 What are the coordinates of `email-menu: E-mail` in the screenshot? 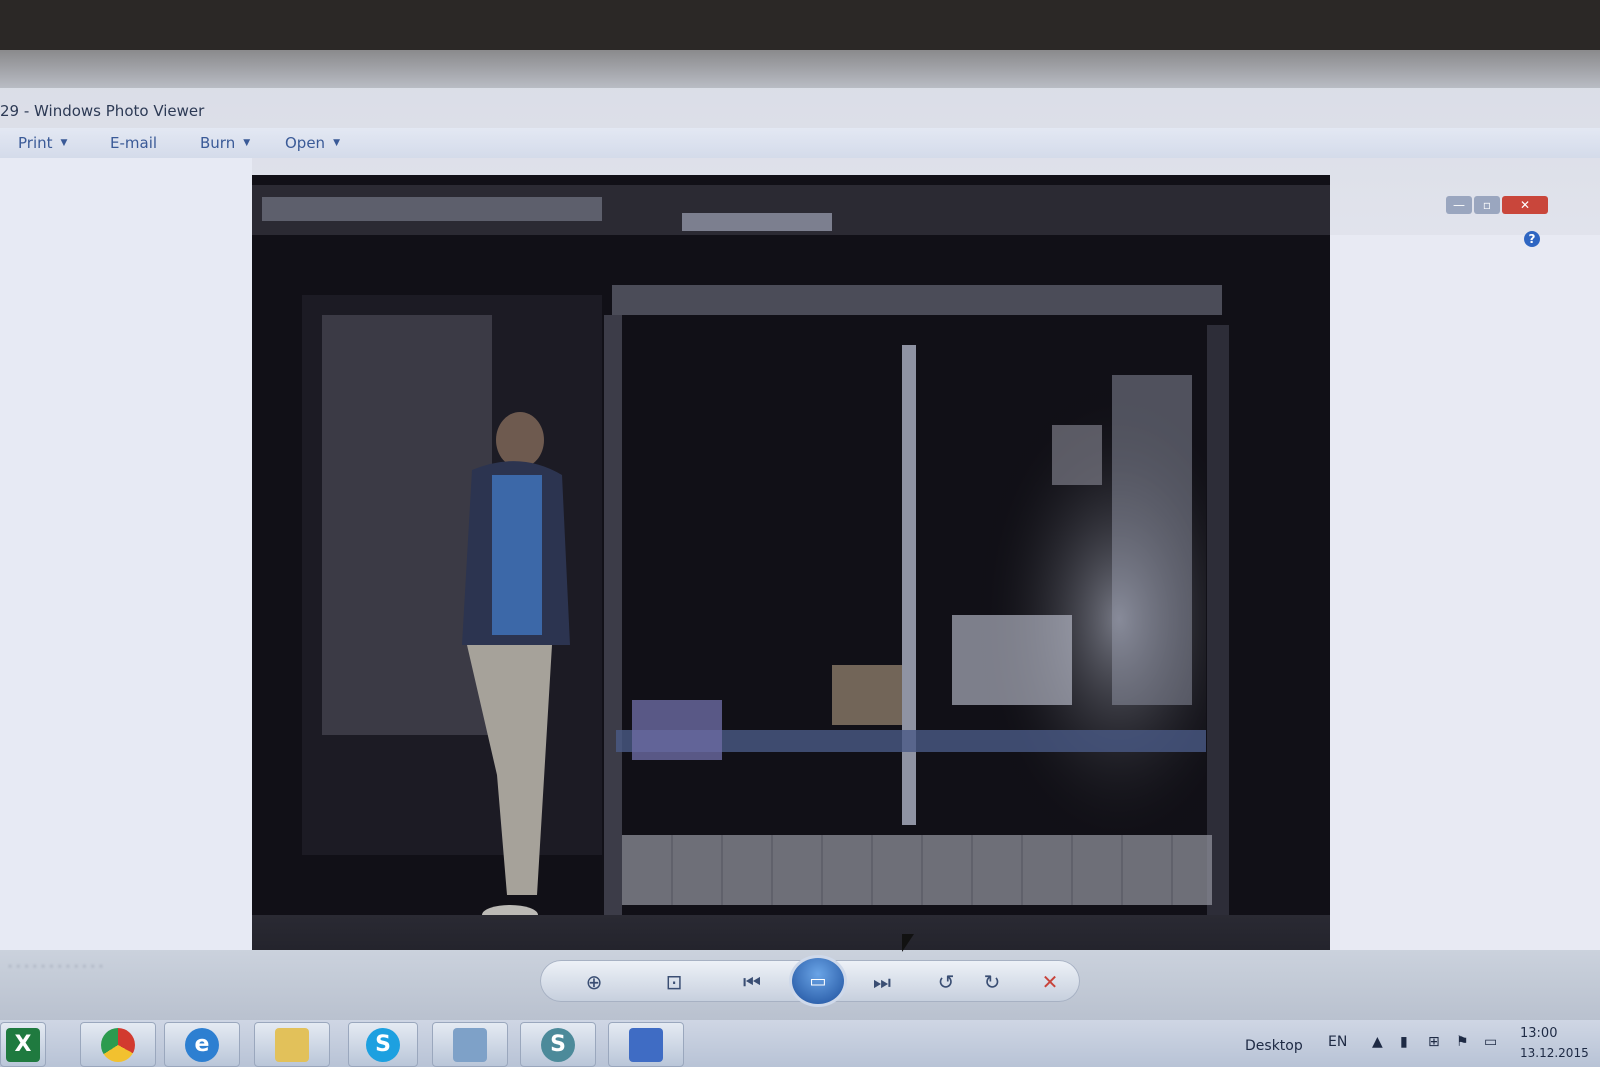 It's located at (133, 143).